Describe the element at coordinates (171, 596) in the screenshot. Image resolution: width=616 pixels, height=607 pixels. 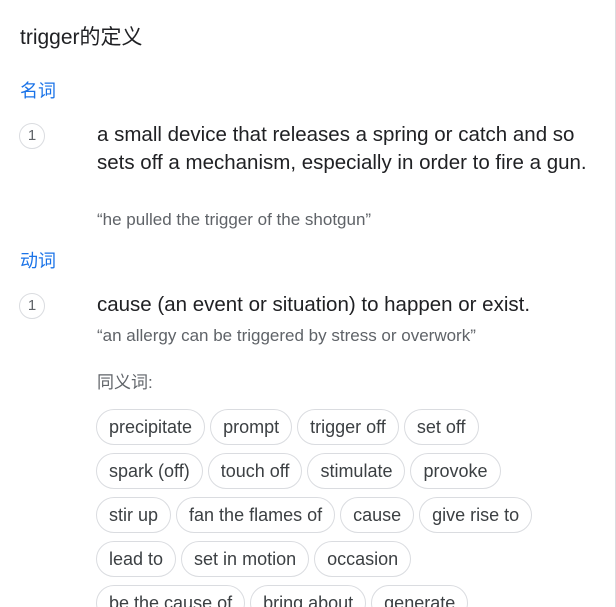
I see `synonym-chip: be the cause of` at that location.